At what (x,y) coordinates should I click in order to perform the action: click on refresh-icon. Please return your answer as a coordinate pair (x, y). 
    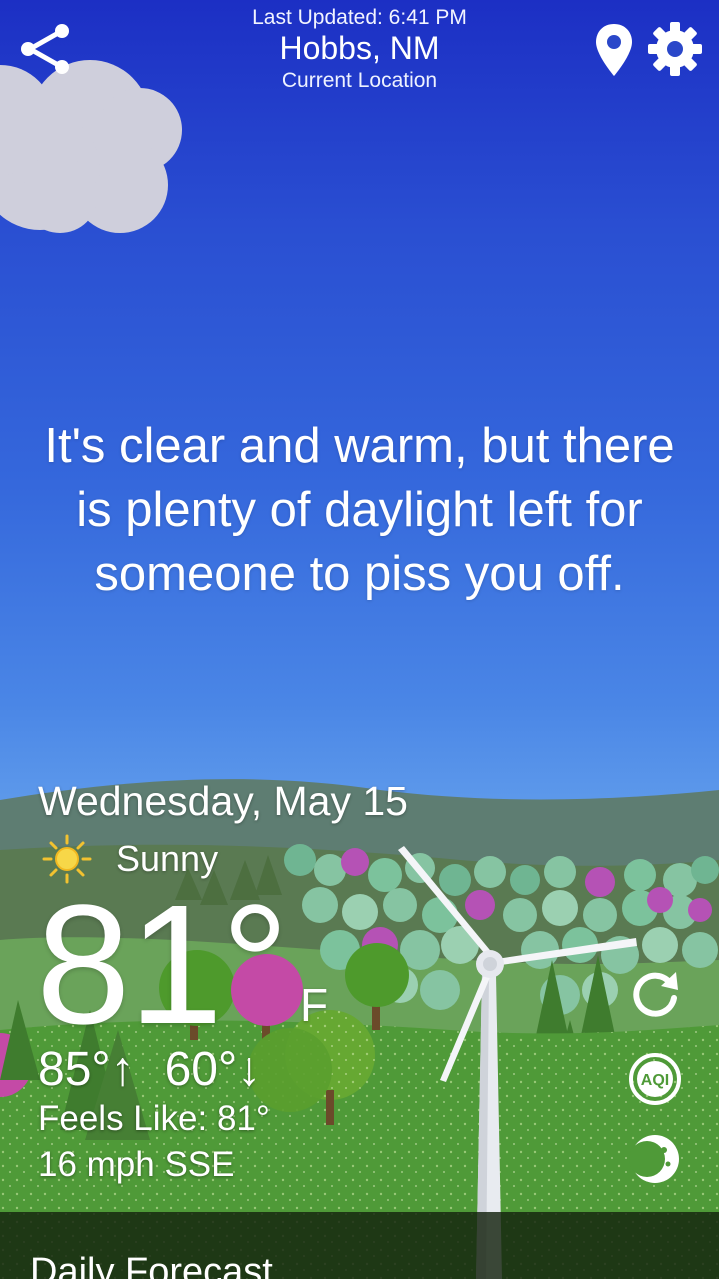
    Looking at the image, I should click on (655, 995).